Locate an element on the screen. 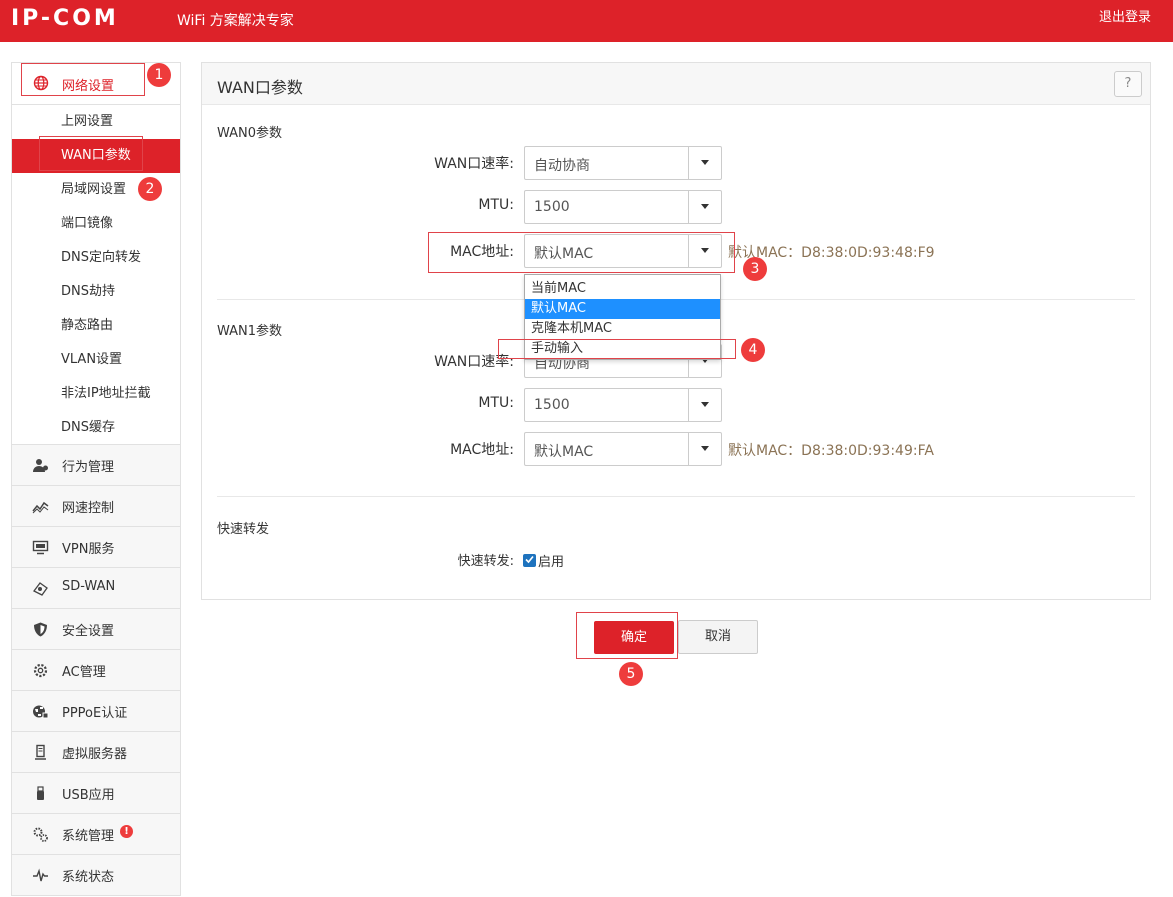  sidebar-group-label: 系统管理 is located at coordinates (88, 836).